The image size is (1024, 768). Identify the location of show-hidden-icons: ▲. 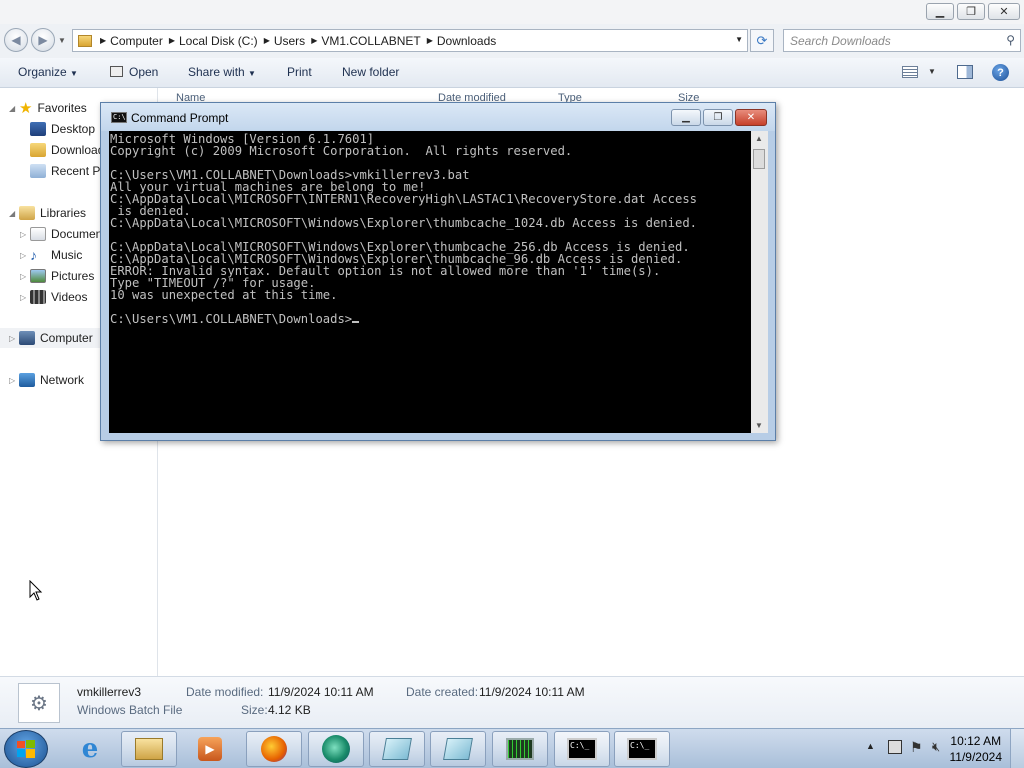
(870, 746).